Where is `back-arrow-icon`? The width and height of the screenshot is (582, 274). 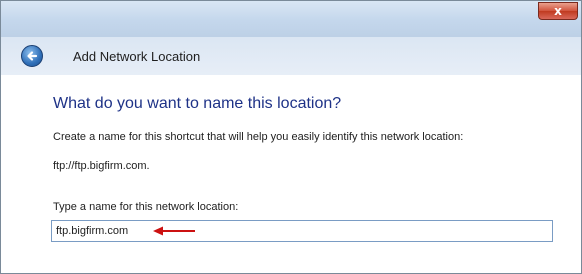 back-arrow-icon is located at coordinates (32, 56).